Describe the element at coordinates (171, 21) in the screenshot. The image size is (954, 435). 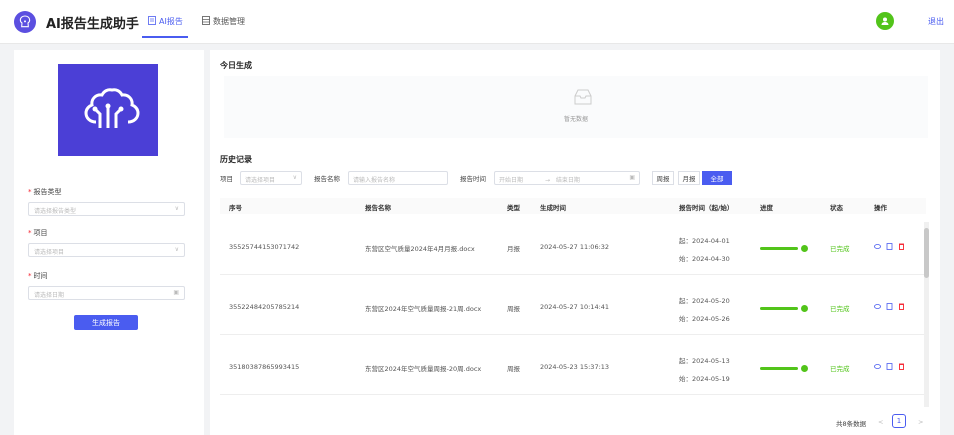
I see `tab-ai-report-label: AI报告` at that location.